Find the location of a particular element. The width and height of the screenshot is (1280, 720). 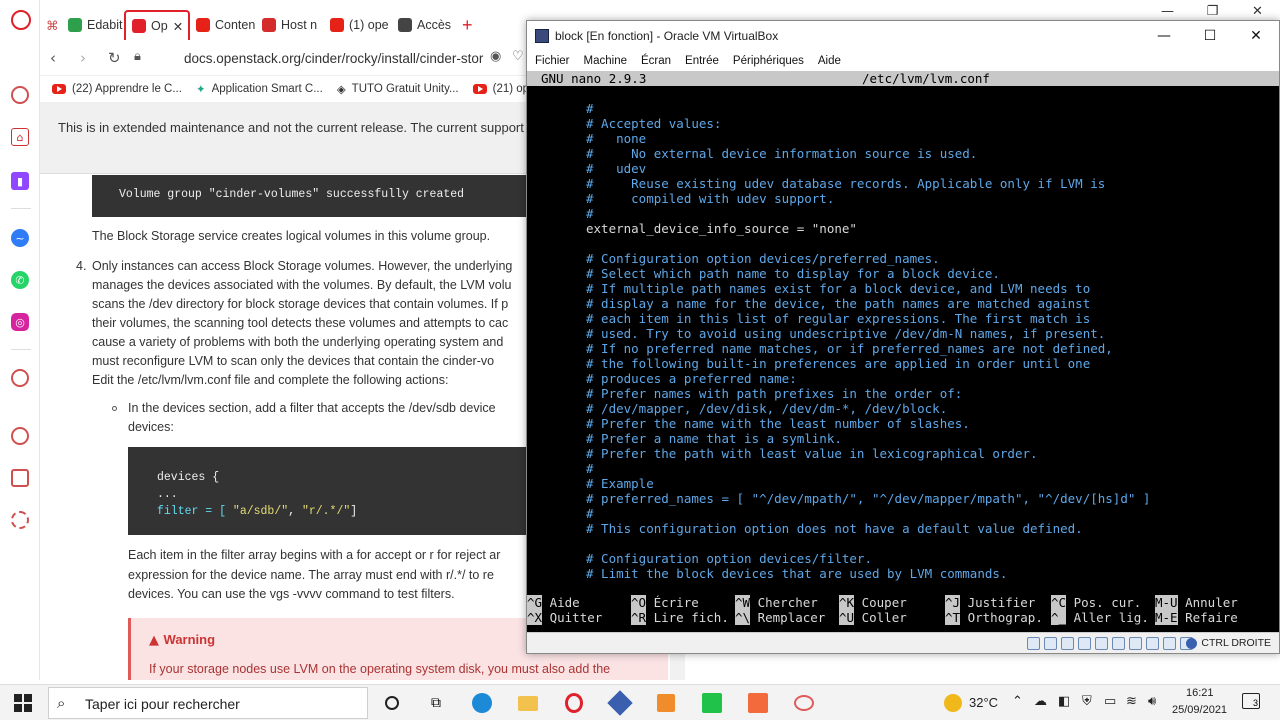

snipping-tool-icon is located at coordinates (804, 703).